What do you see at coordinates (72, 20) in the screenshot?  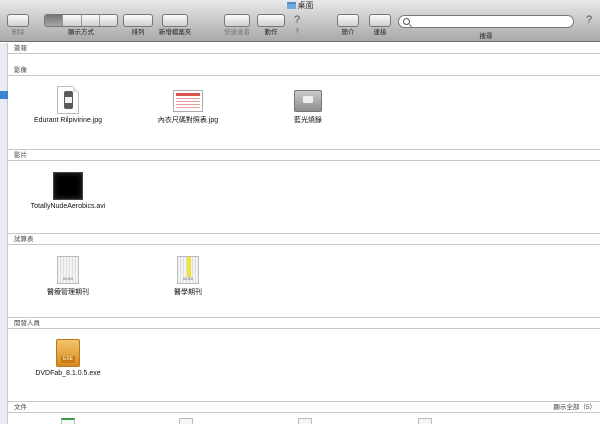 I see `list-view-icon` at bounding box center [72, 20].